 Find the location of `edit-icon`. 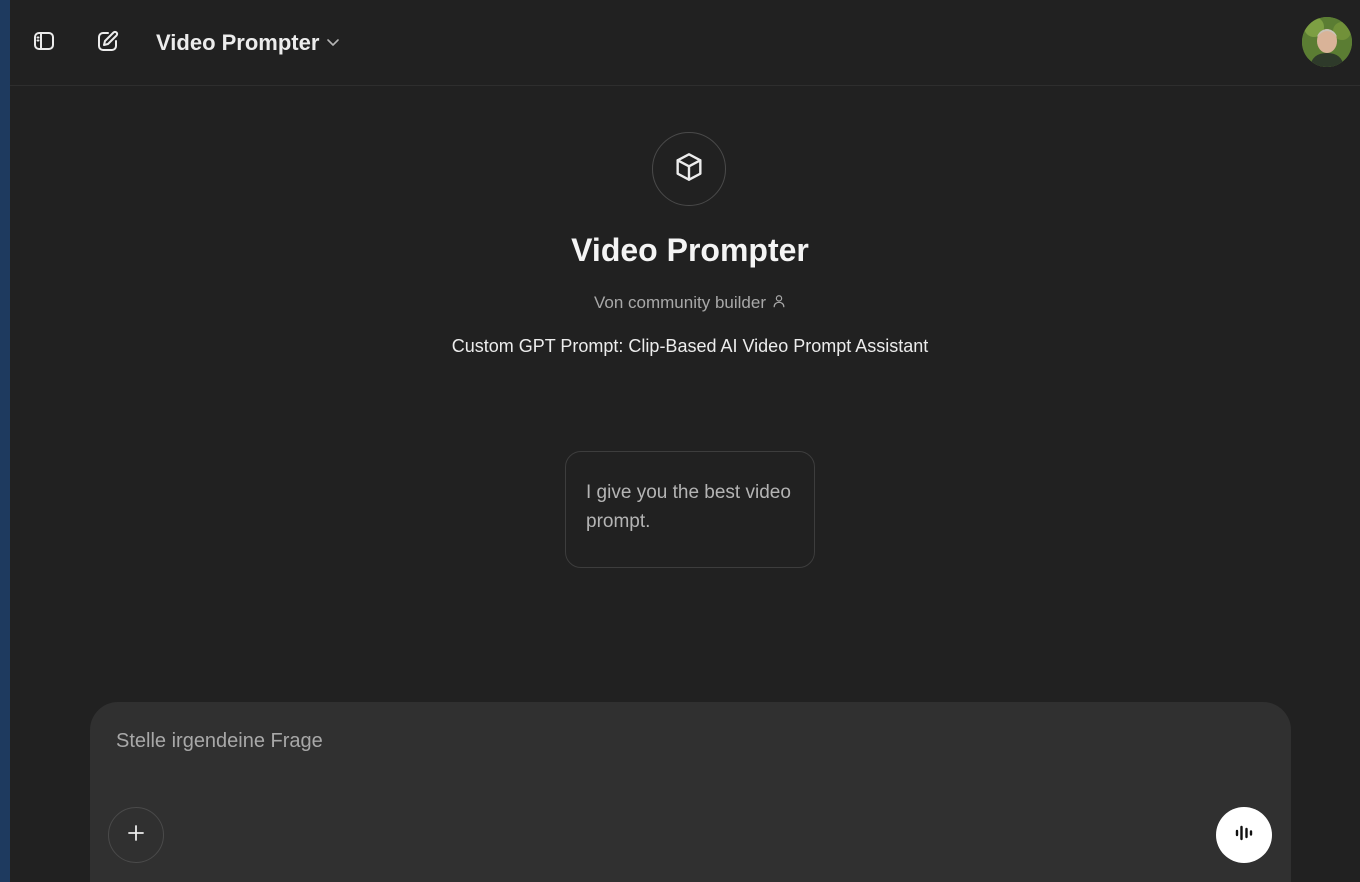

edit-icon is located at coordinates (108, 43).